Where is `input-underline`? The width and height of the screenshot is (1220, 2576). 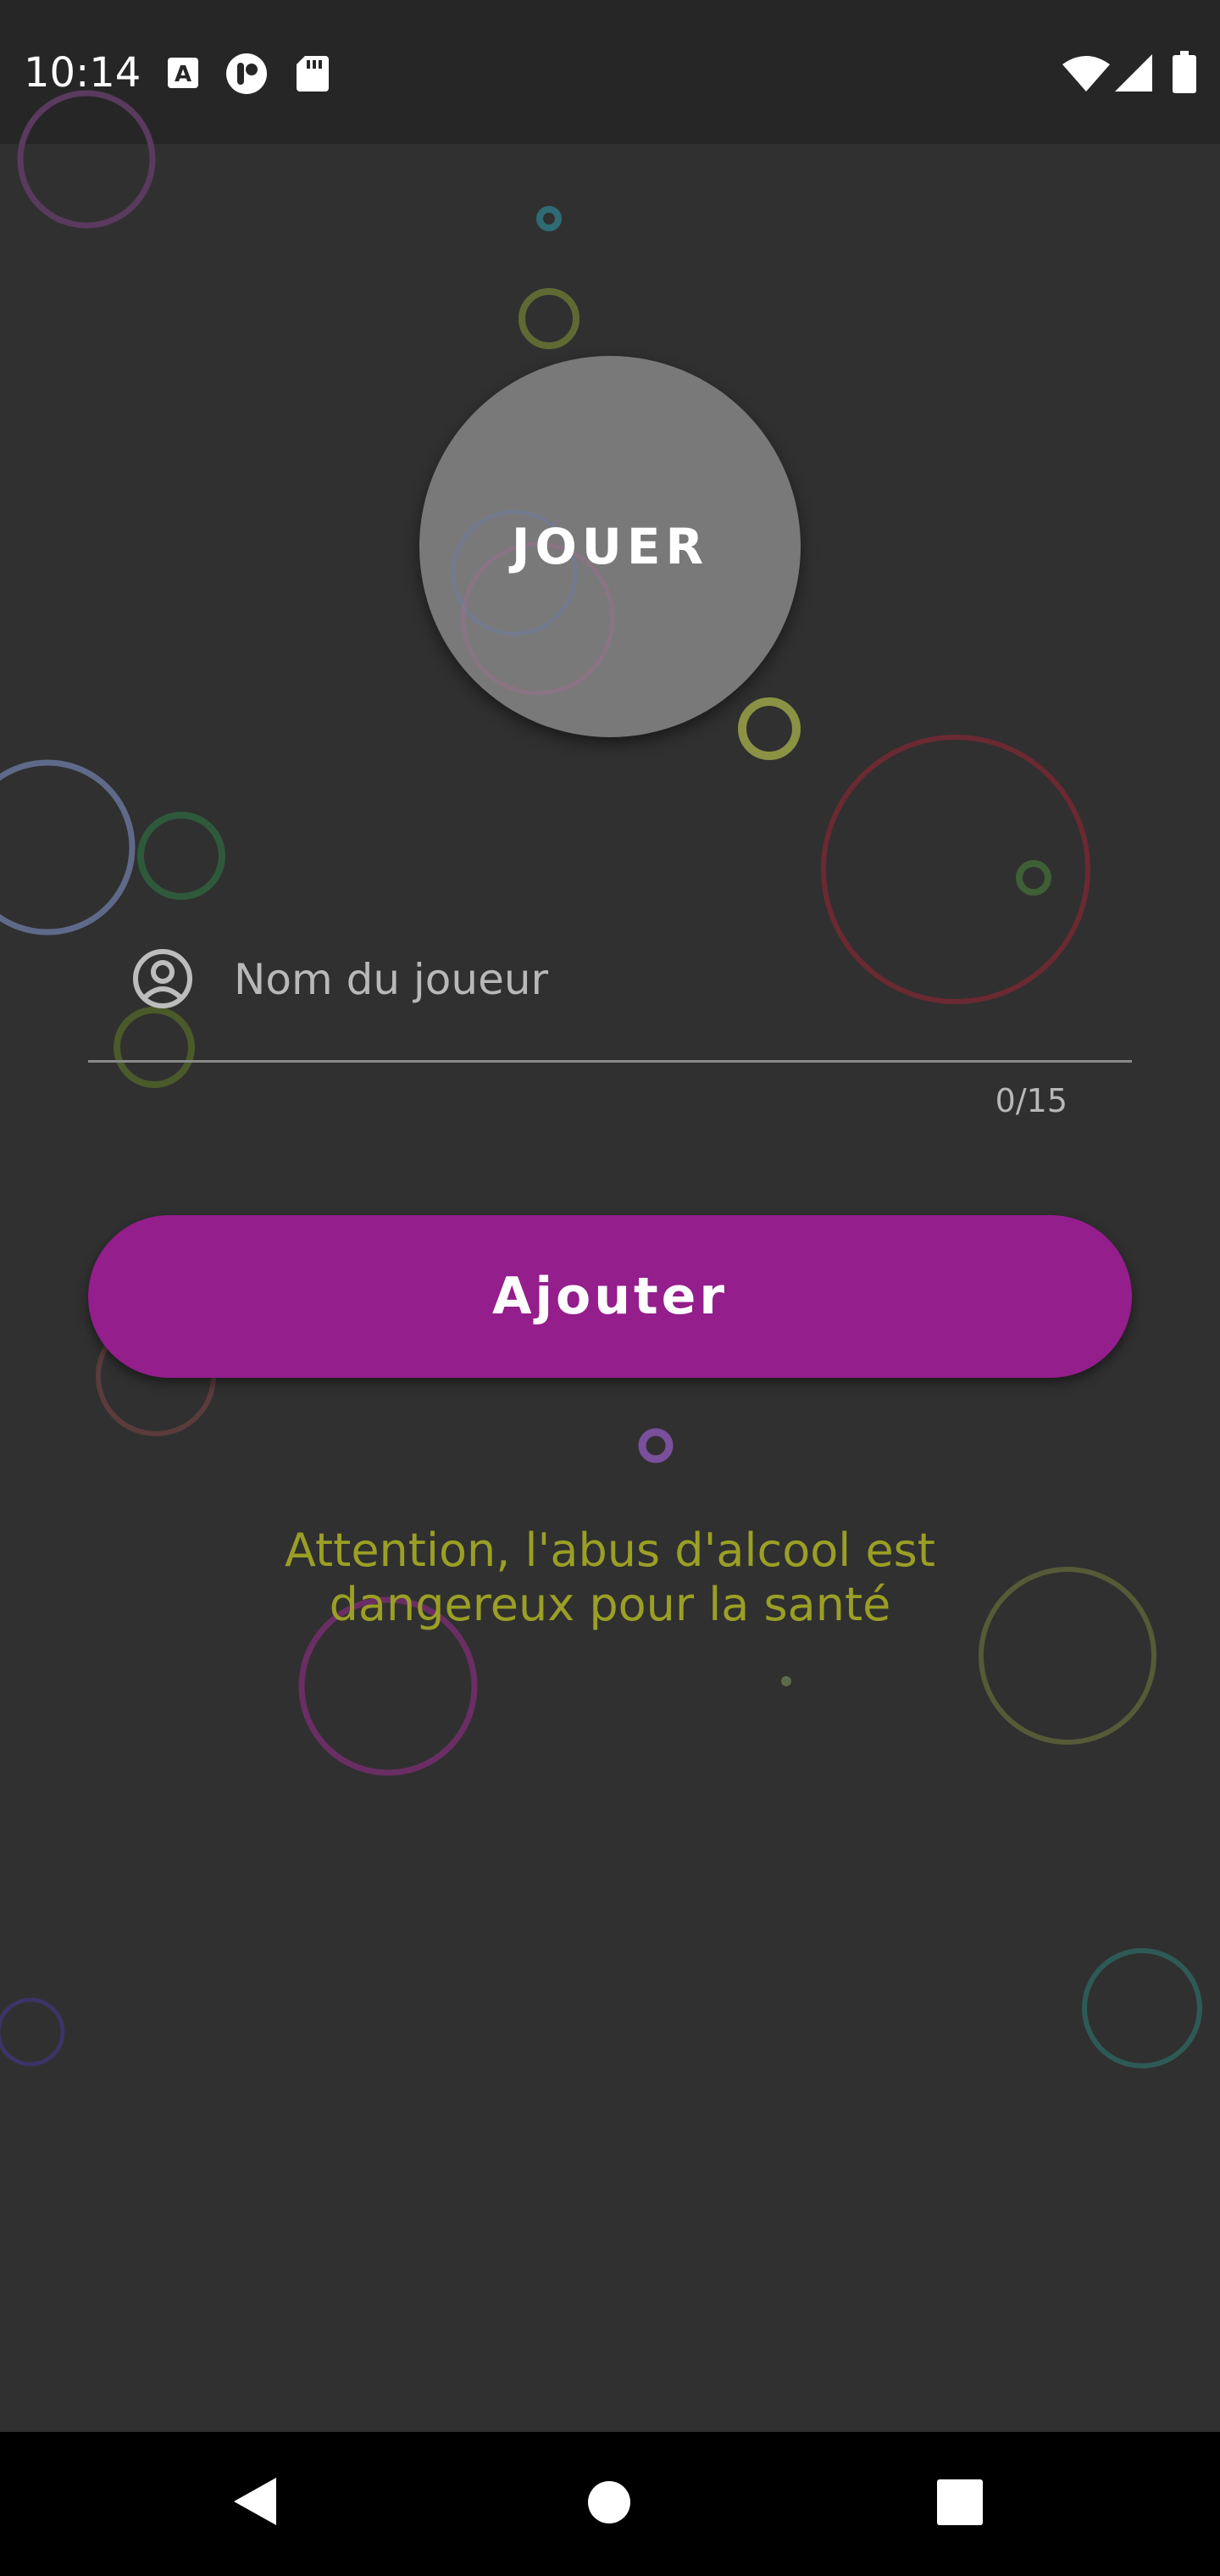
input-underline is located at coordinates (610, 1061).